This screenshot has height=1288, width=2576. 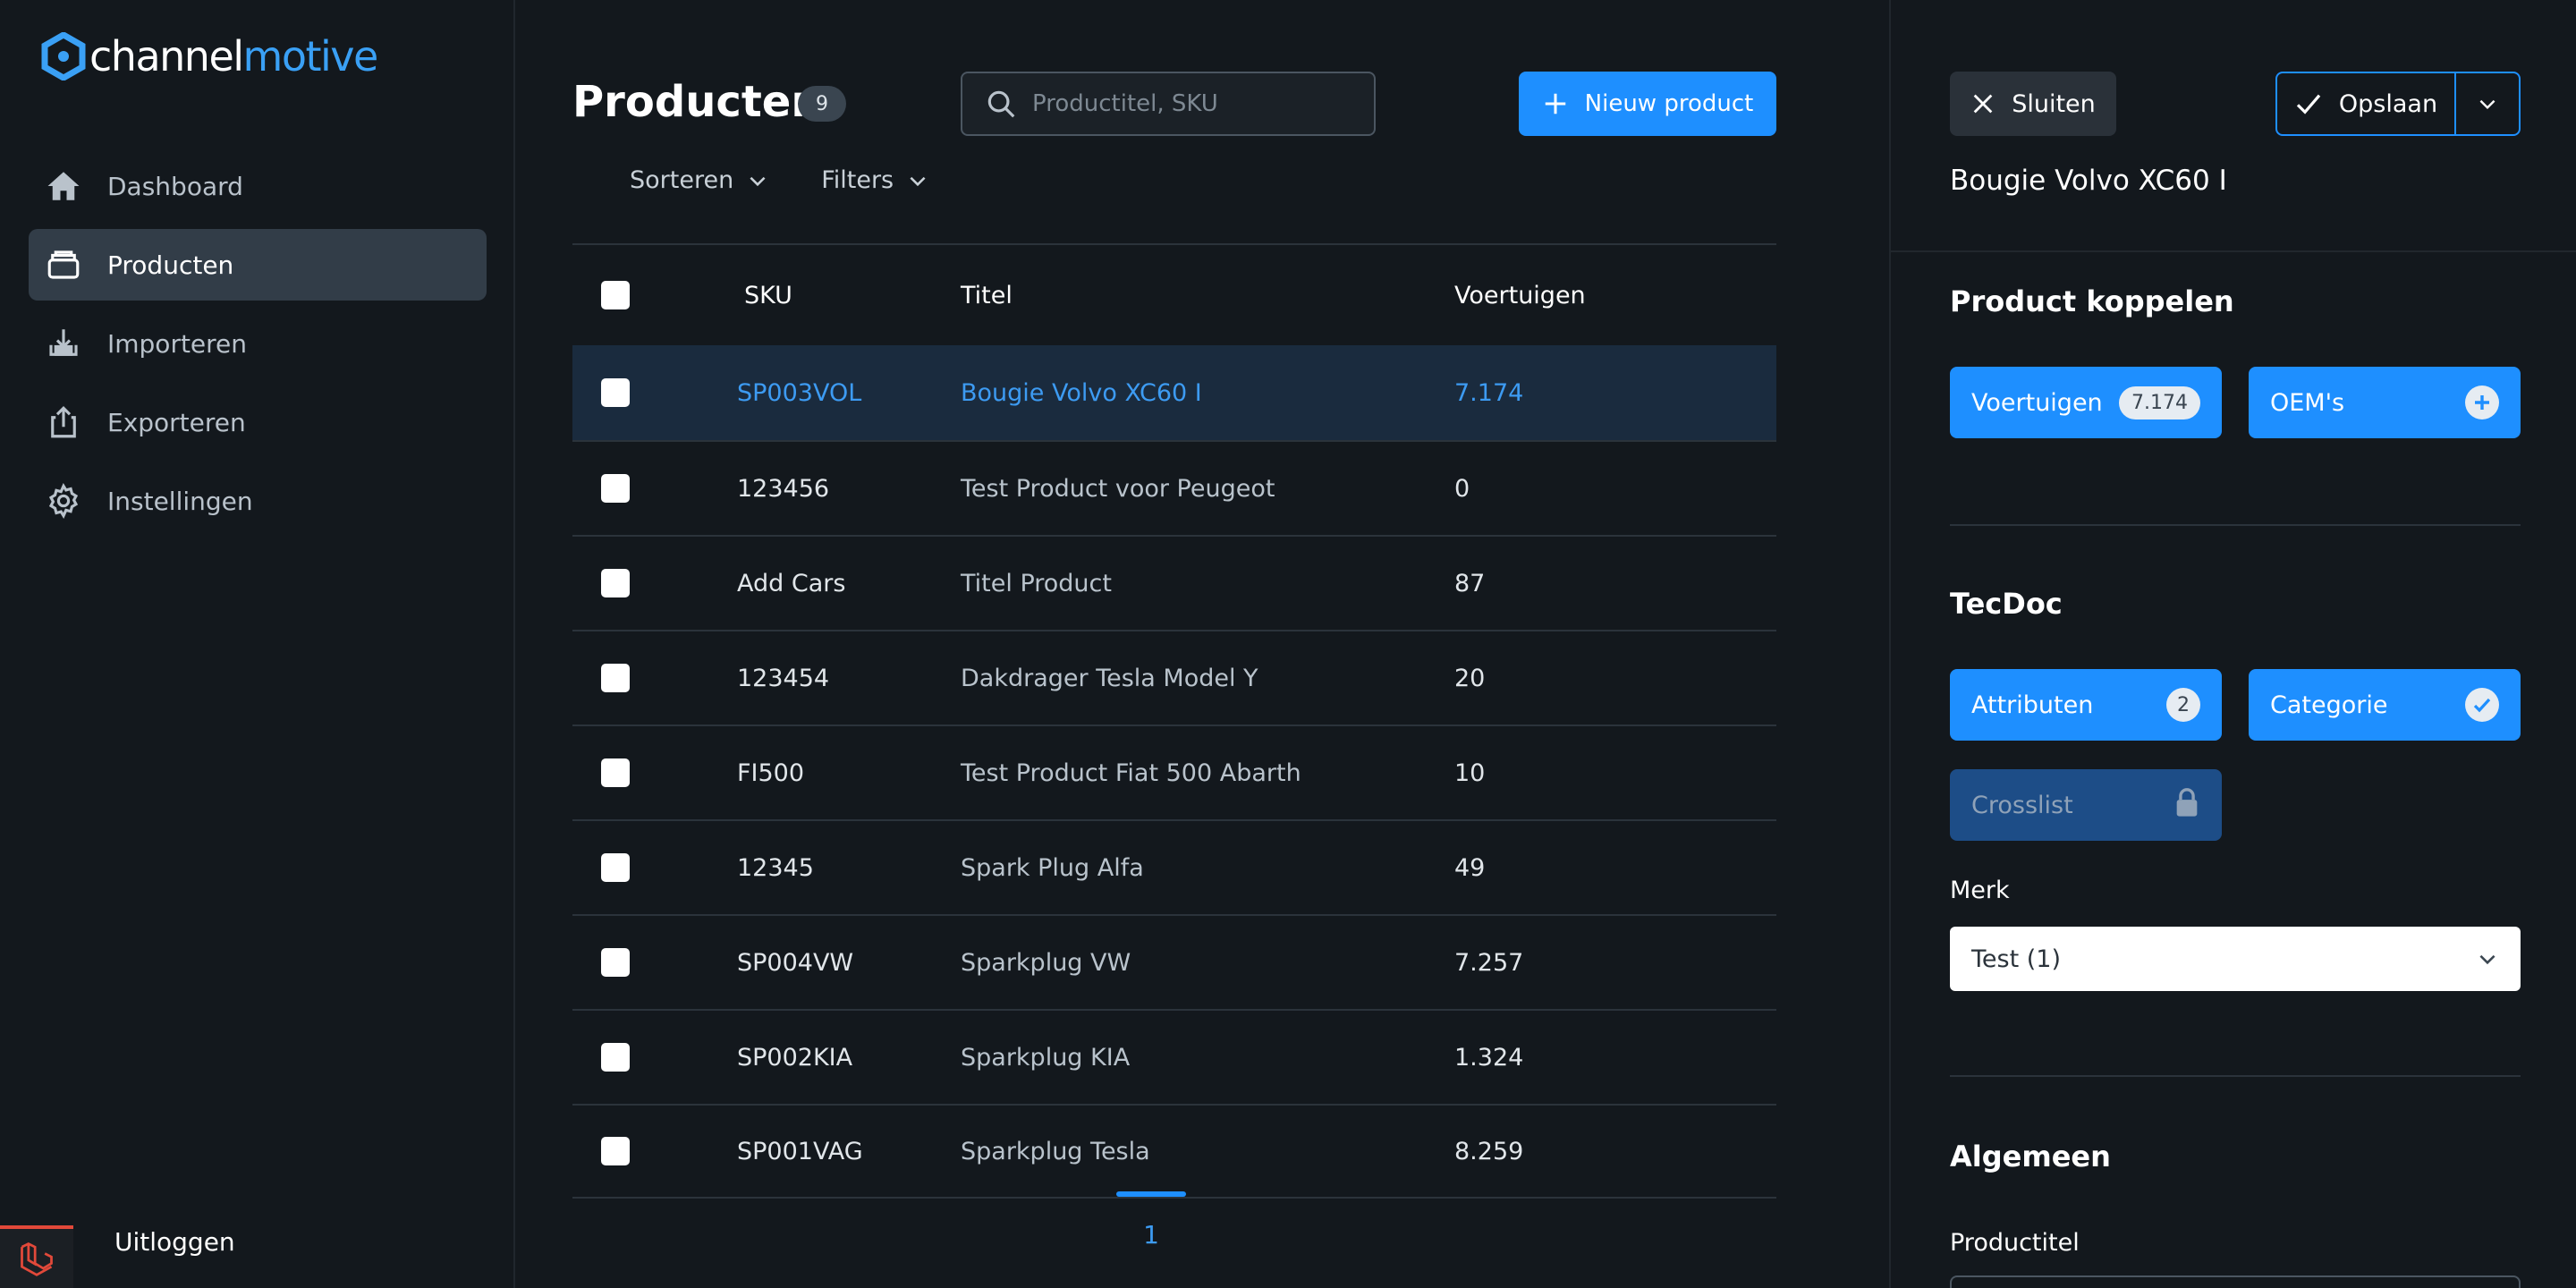 I want to click on pagination: 1, so click(x=1151, y=1220).